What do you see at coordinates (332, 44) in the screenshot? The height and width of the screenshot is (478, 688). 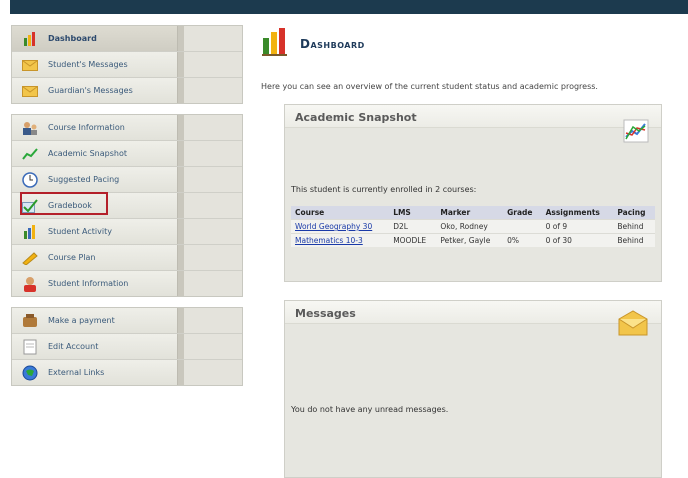 I see `page-title: Dashboard` at bounding box center [332, 44].